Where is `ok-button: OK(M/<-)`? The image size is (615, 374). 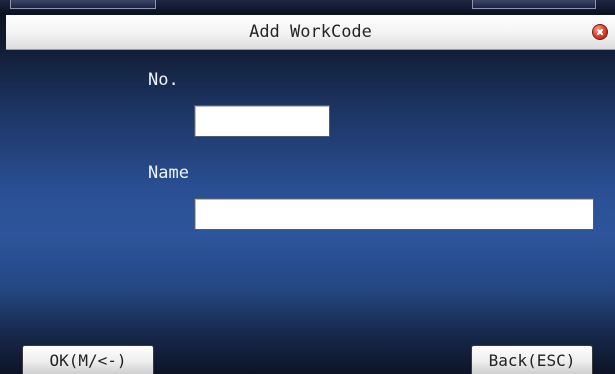
ok-button: OK(M/<-) is located at coordinates (88, 359).